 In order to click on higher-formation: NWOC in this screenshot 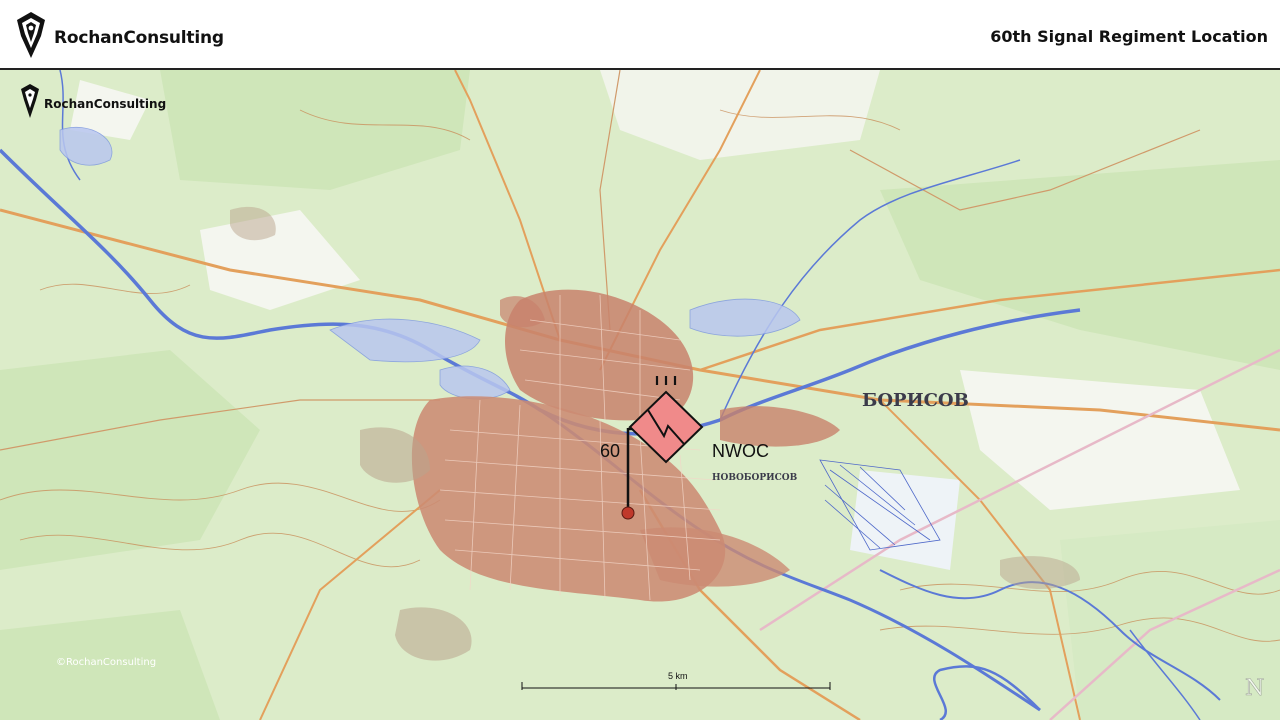, I will do `click(740, 451)`.